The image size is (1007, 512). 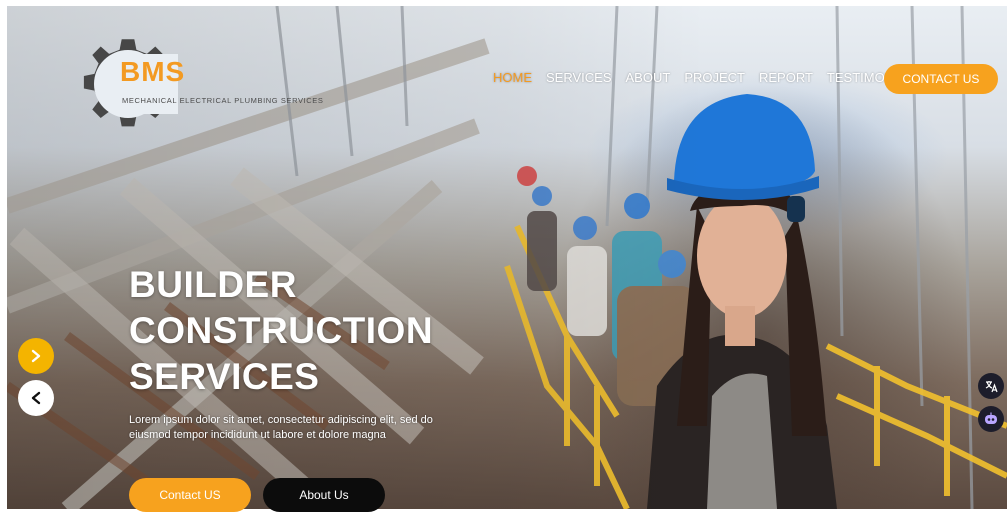 I want to click on slider-prev-button, so click(x=36, y=398).